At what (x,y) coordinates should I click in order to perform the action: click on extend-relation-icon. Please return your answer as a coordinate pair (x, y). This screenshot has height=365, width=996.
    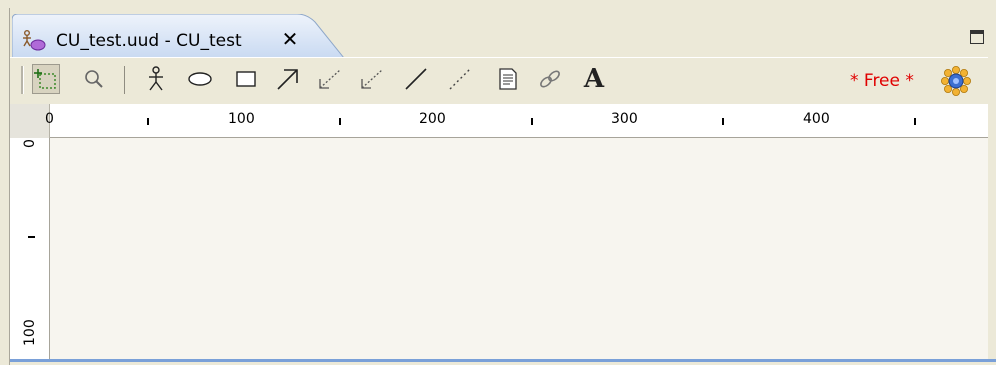
    Looking at the image, I should click on (372, 79).